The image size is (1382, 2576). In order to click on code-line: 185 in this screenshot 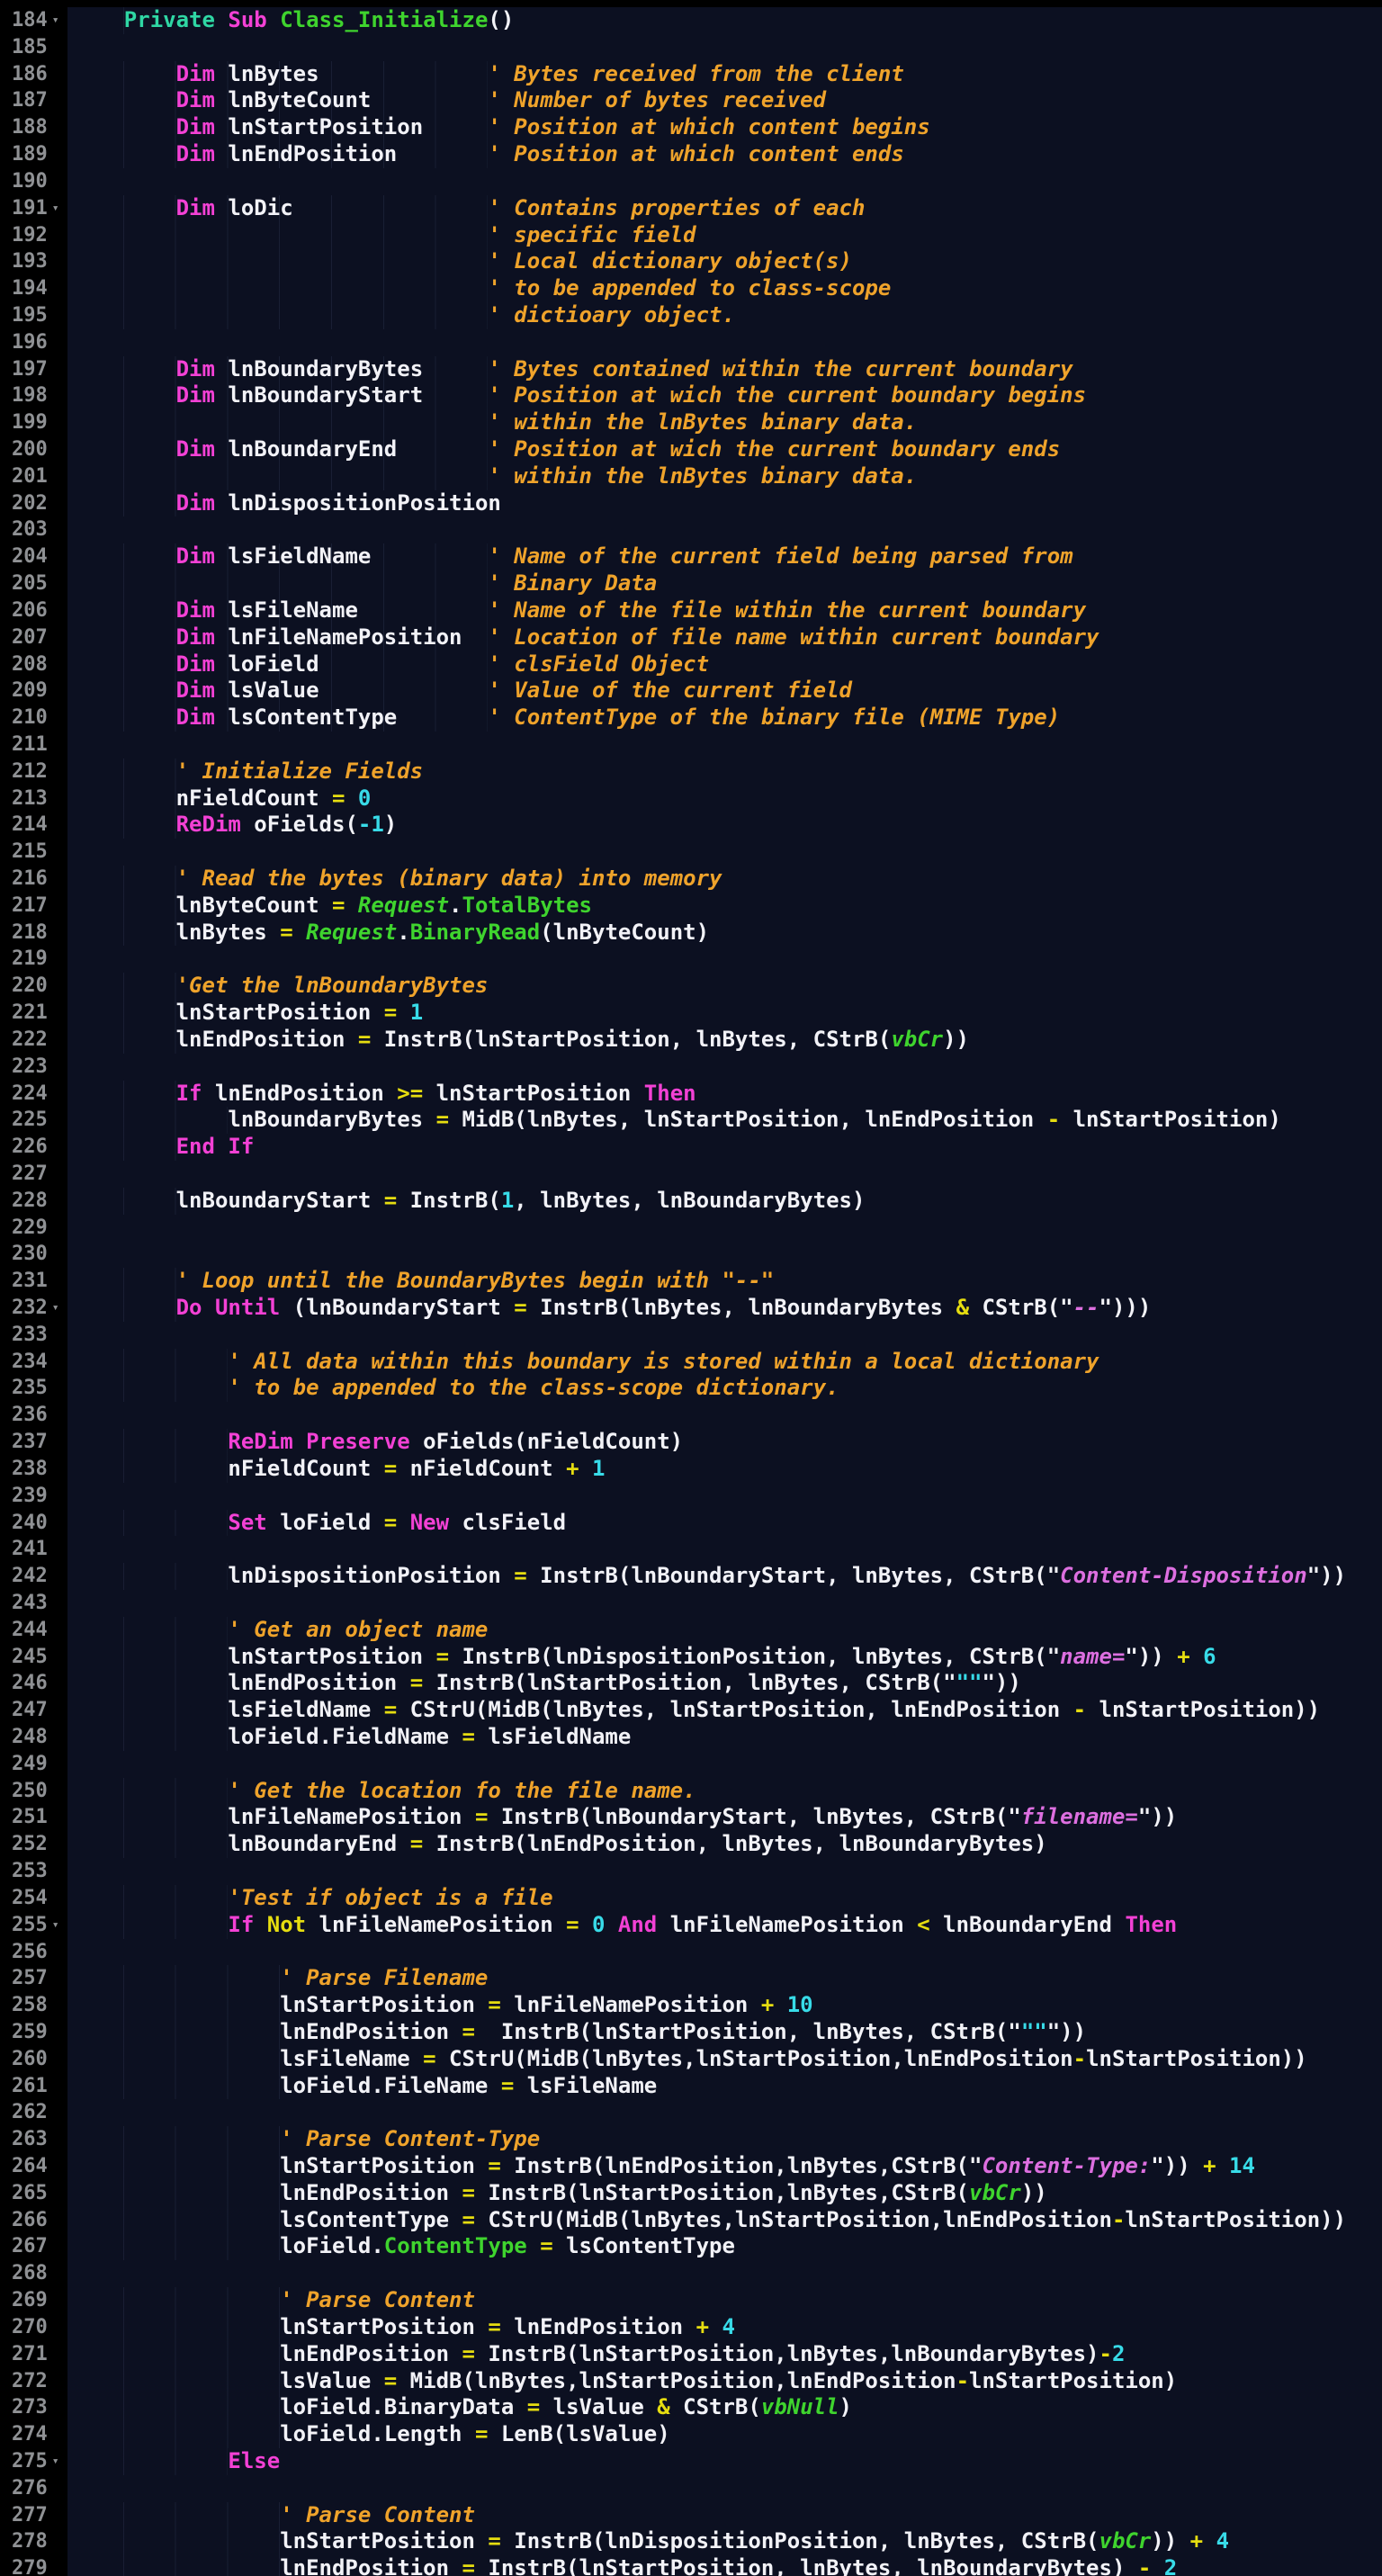, I will do `click(691, 47)`.